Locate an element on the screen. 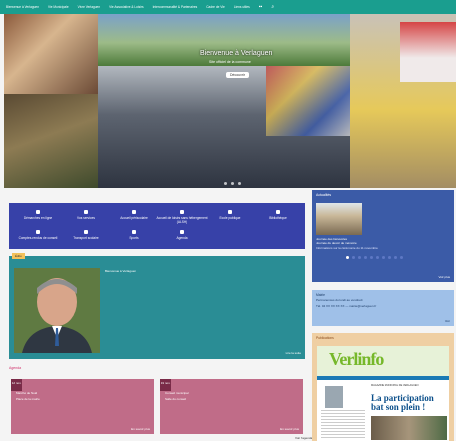 The image size is (456, 441). magazine-thumbnail is located at coordinates (334, 397).